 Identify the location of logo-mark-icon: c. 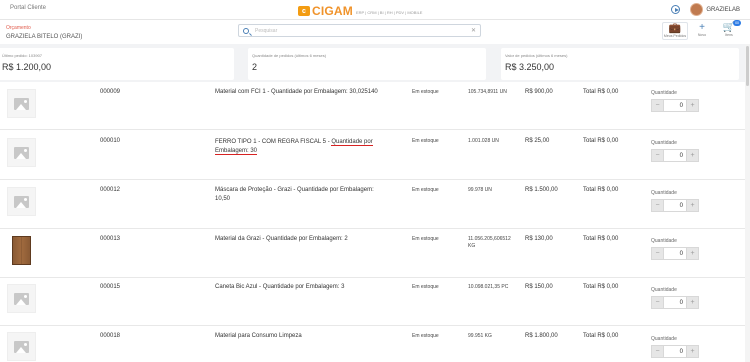
(304, 11).